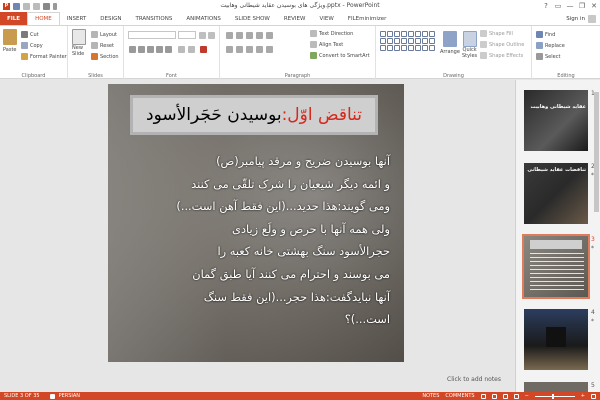 This screenshot has height=400, width=600. What do you see at coordinates (249, 35) in the screenshot?
I see `decrease-indent-icon` at bounding box center [249, 35].